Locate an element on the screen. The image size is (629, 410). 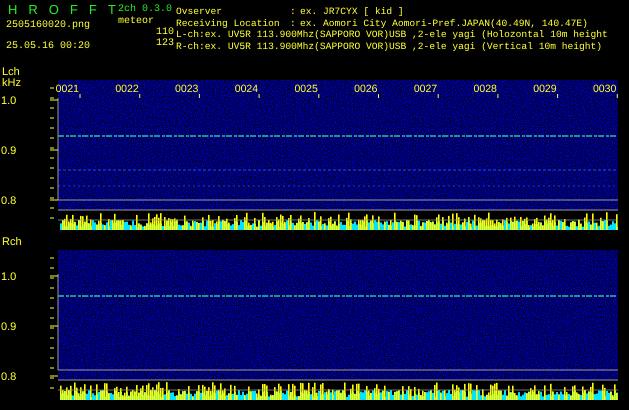
time-label: 0024 is located at coordinates (246, 89).